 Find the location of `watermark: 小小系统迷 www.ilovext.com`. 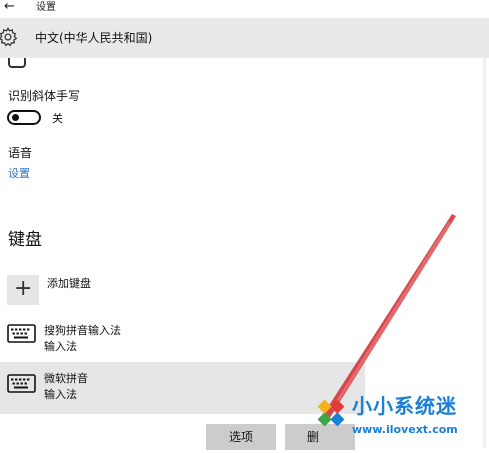

watermark: 小小系统迷 www.ilovext.com is located at coordinates (401, 421).